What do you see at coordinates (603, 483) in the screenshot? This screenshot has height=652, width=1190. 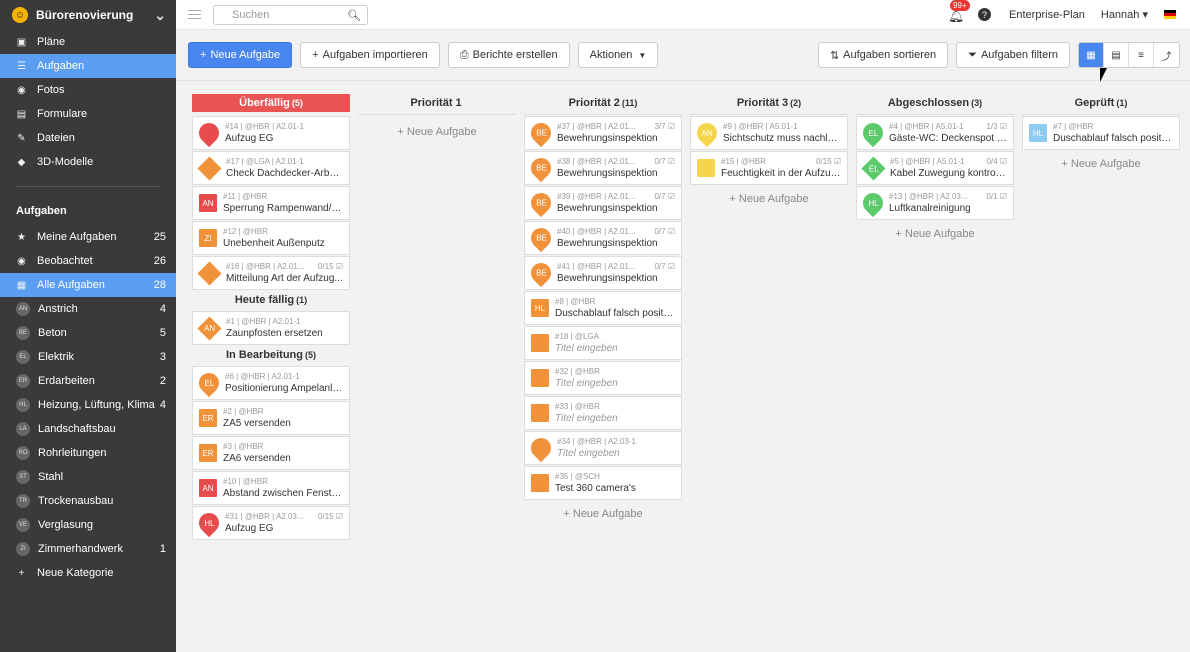 I see `task-card: #35 | @SCH Test 360 camera's` at bounding box center [603, 483].